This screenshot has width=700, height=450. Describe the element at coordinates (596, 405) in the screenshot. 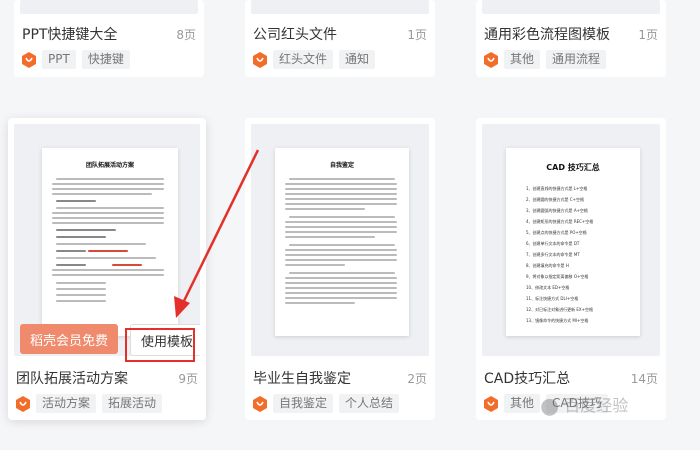

I see `watermark-text: 百度经验` at that location.